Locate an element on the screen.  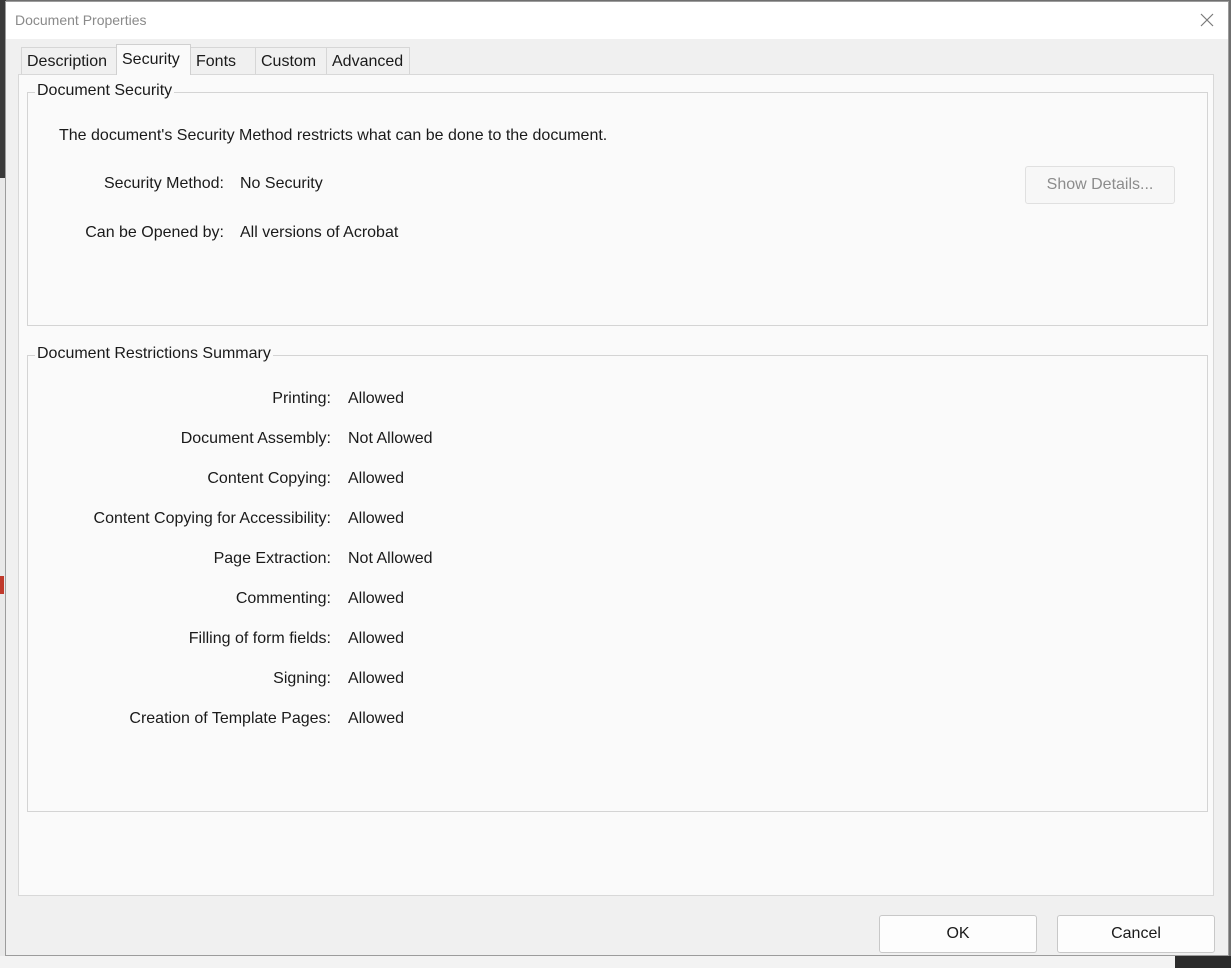
restriction-row-document-assembly: Document Assembly: Not Allowed is located at coordinates (618, 441).